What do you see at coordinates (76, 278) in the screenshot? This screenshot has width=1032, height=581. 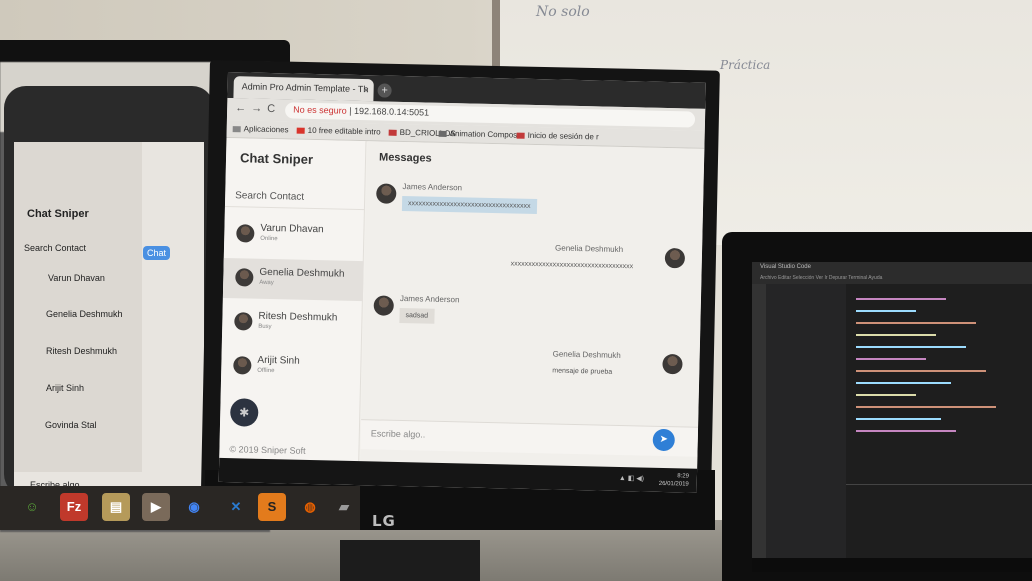 I see `phone-contact-1: Varun Dhavan` at bounding box center [76, 278].